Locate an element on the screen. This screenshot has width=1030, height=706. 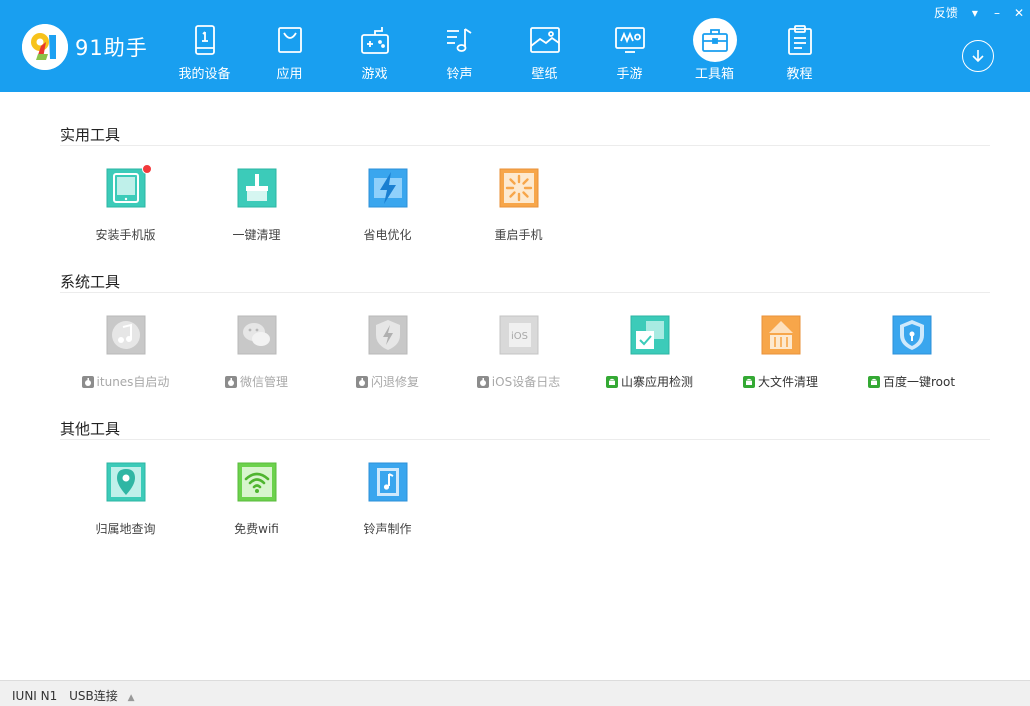
caret-up-icon: ▲ is located at coordinates (131, 698).